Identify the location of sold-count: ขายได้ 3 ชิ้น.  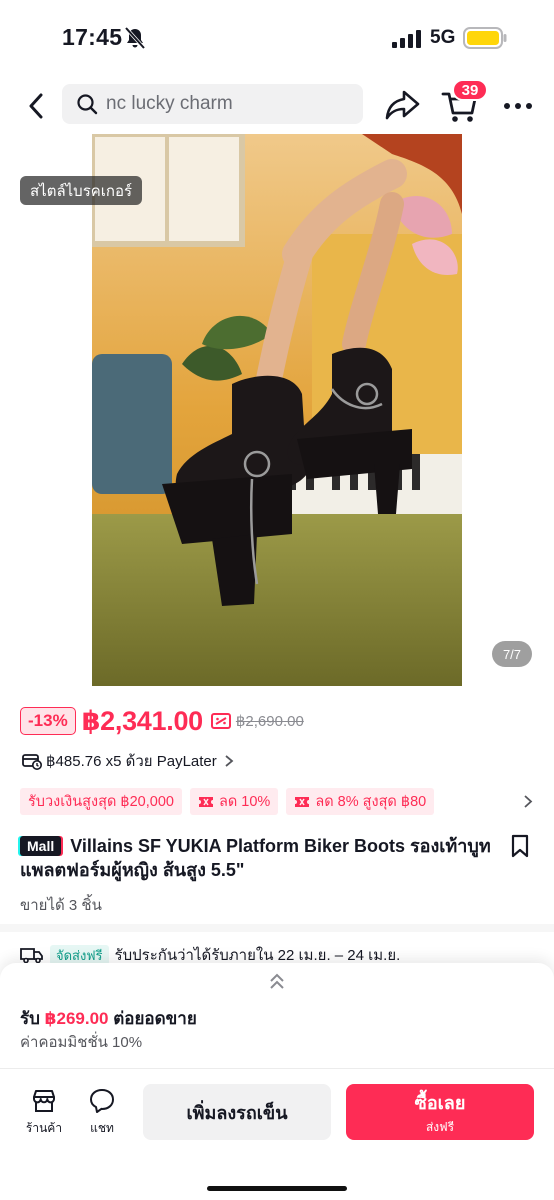
(61, 905).